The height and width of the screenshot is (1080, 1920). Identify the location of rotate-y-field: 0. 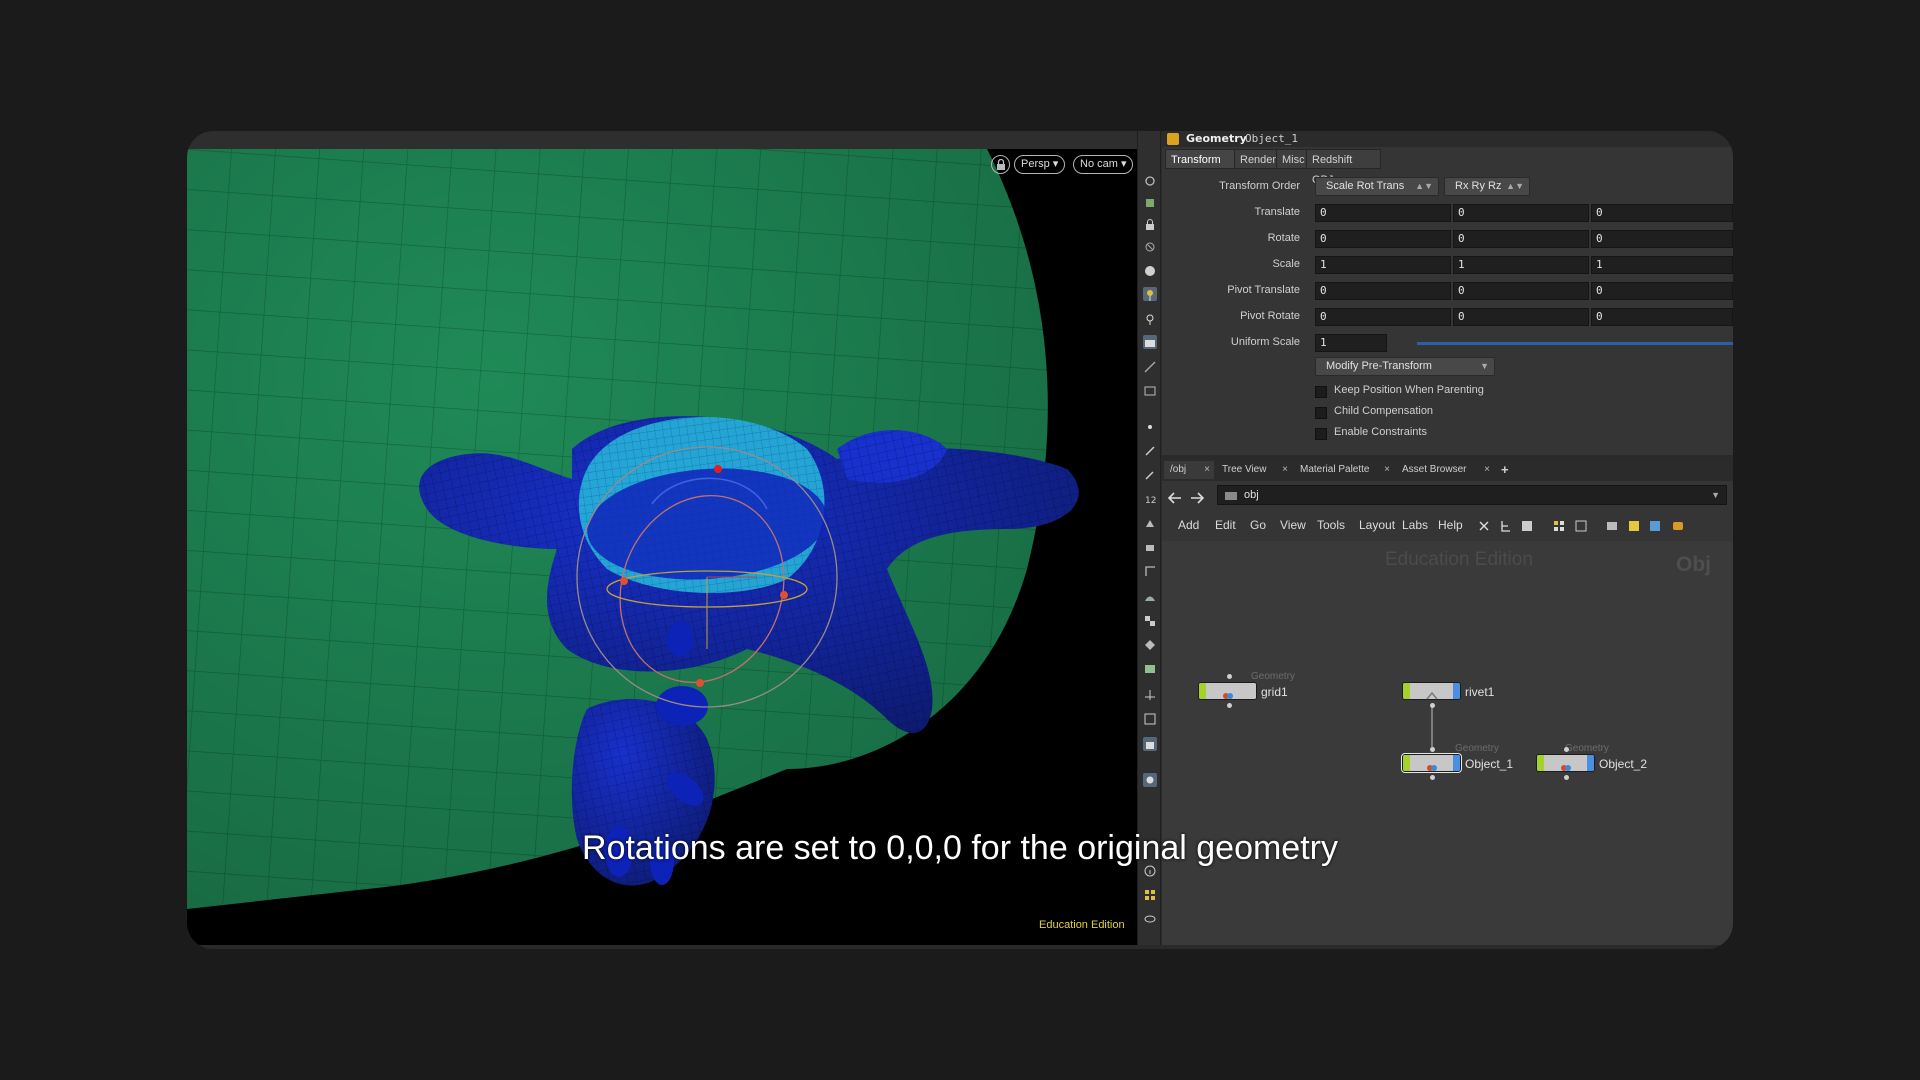
(1521, 239).